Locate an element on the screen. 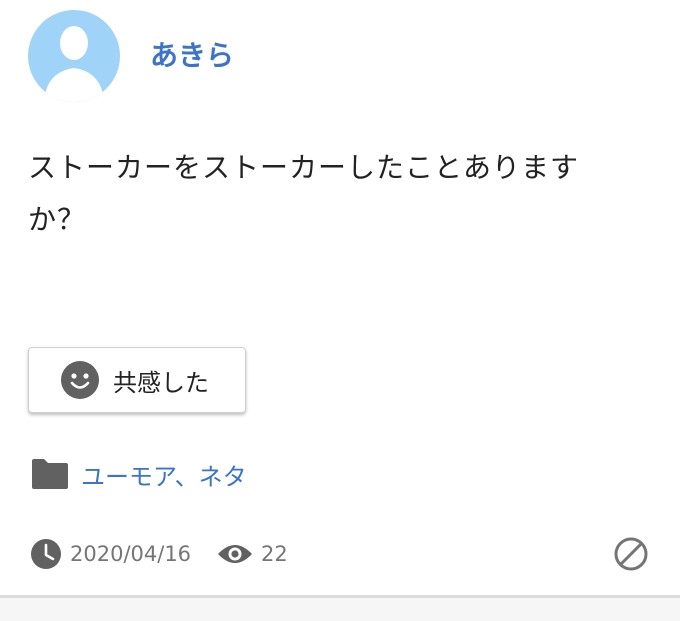 The height and width of the screenshot is (621, 680). block-icon is located at coordinates (631, 554).